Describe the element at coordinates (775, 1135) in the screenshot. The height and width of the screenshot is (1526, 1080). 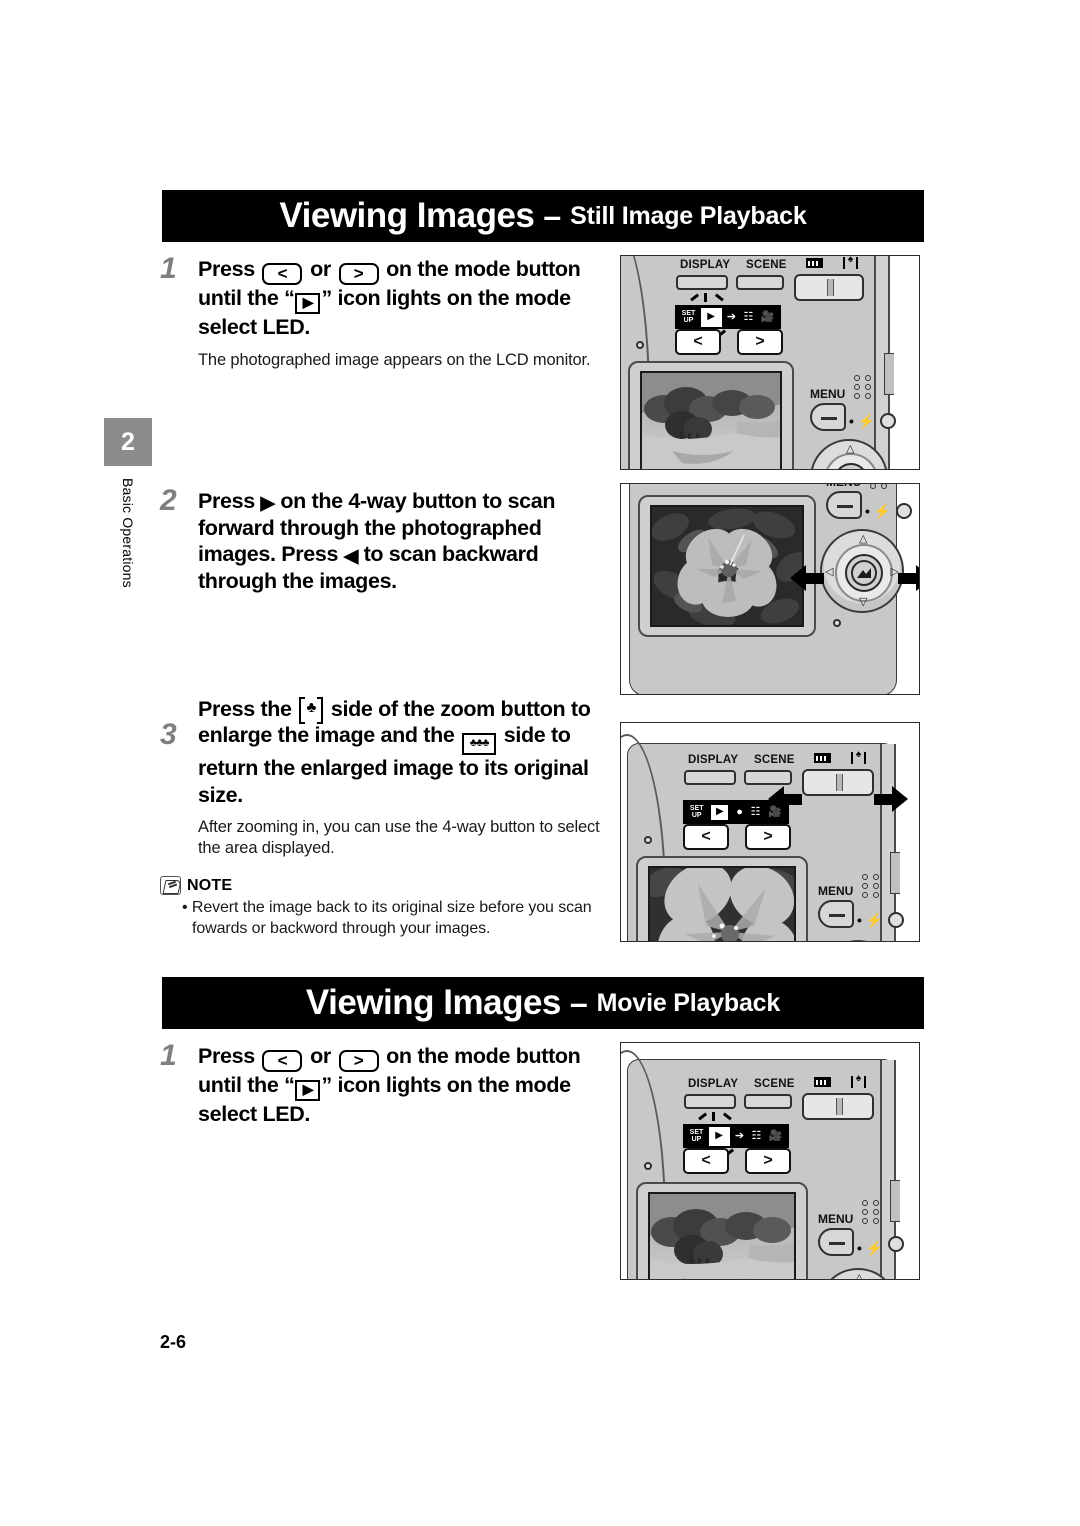
I see `movie-icon: 🎥` at that location.